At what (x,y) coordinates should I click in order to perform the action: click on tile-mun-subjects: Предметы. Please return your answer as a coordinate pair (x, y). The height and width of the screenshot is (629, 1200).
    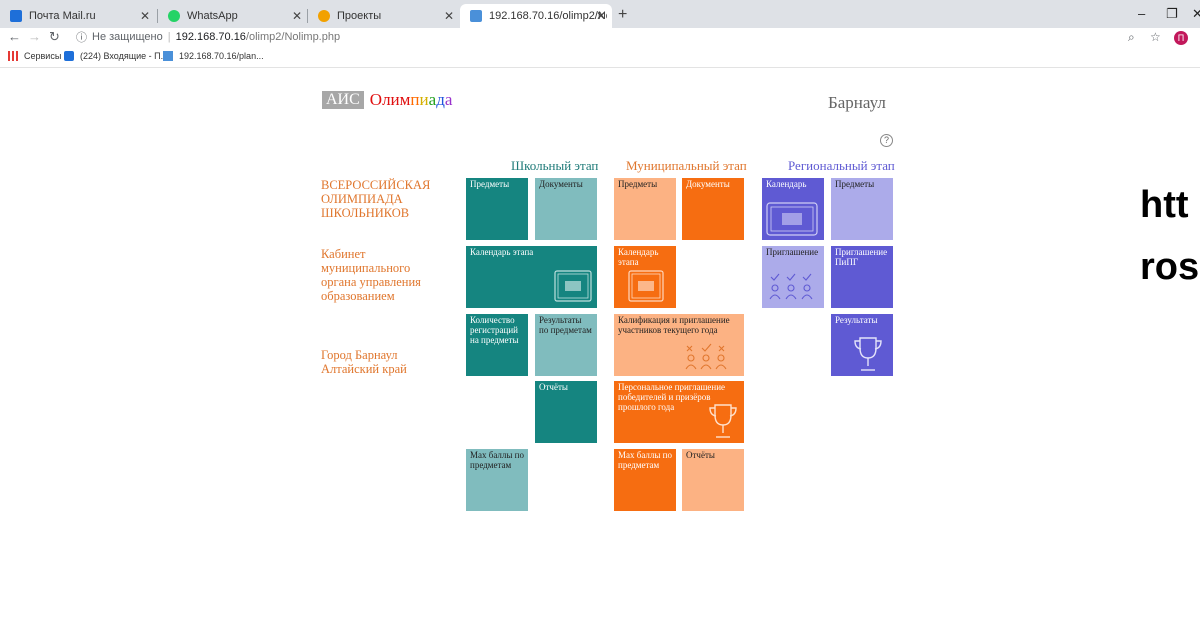
    Looking at the image, I should click on (645, 209).